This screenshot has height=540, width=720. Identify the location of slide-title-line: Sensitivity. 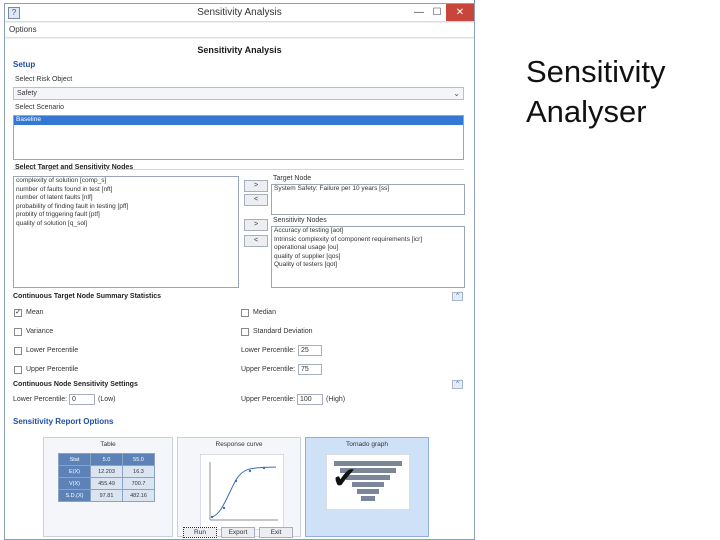
(596, 71).